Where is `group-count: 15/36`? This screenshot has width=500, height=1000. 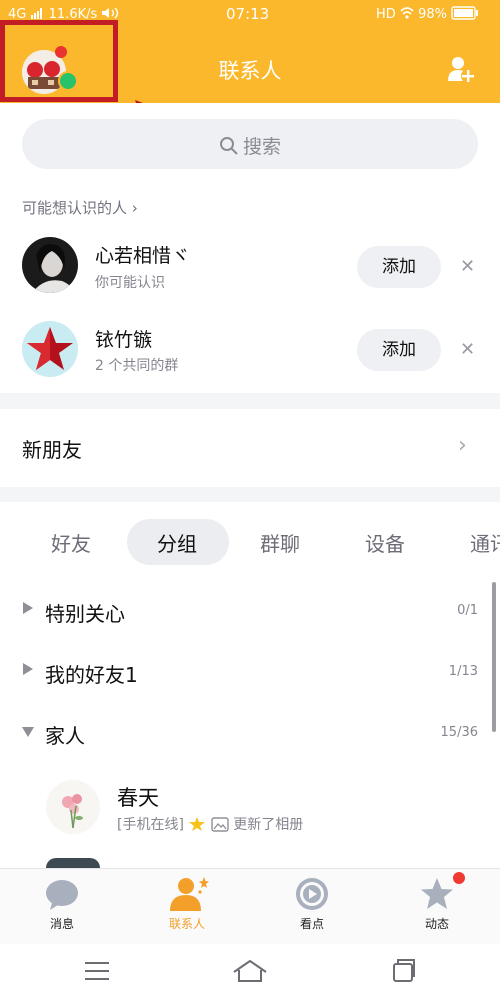
group-count: 15/36 is located at coordinates (459, 732).